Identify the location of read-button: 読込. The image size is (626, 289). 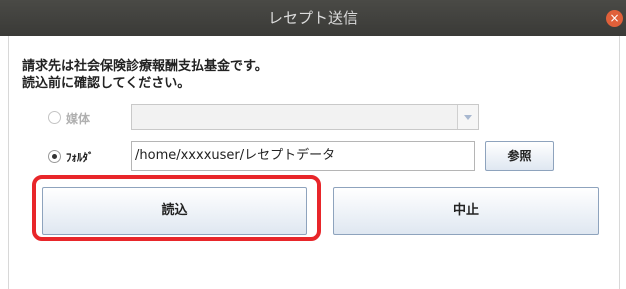
(174, 211).